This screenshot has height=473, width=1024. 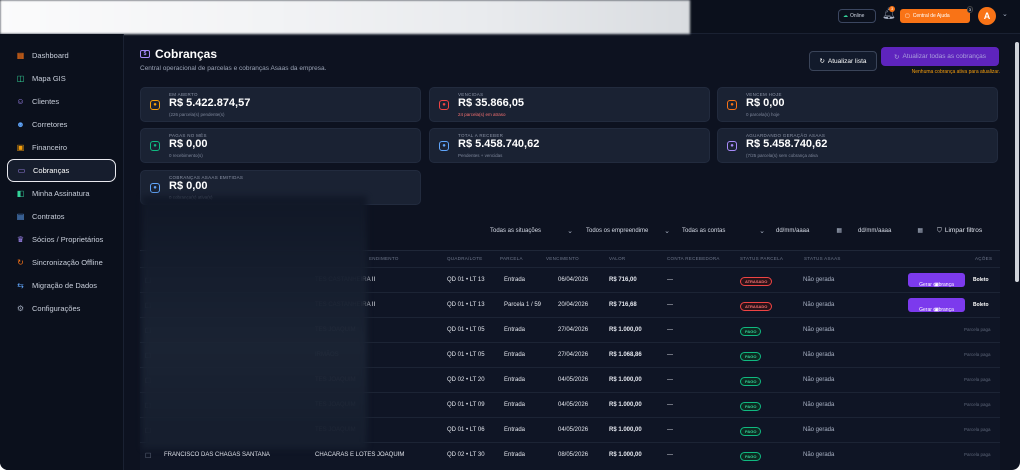 What do you see at coordinates (61, 308) in the screenshot?
I see `sidebar-item-11: ⚙ Configurações` at bounding box center [61, 308].